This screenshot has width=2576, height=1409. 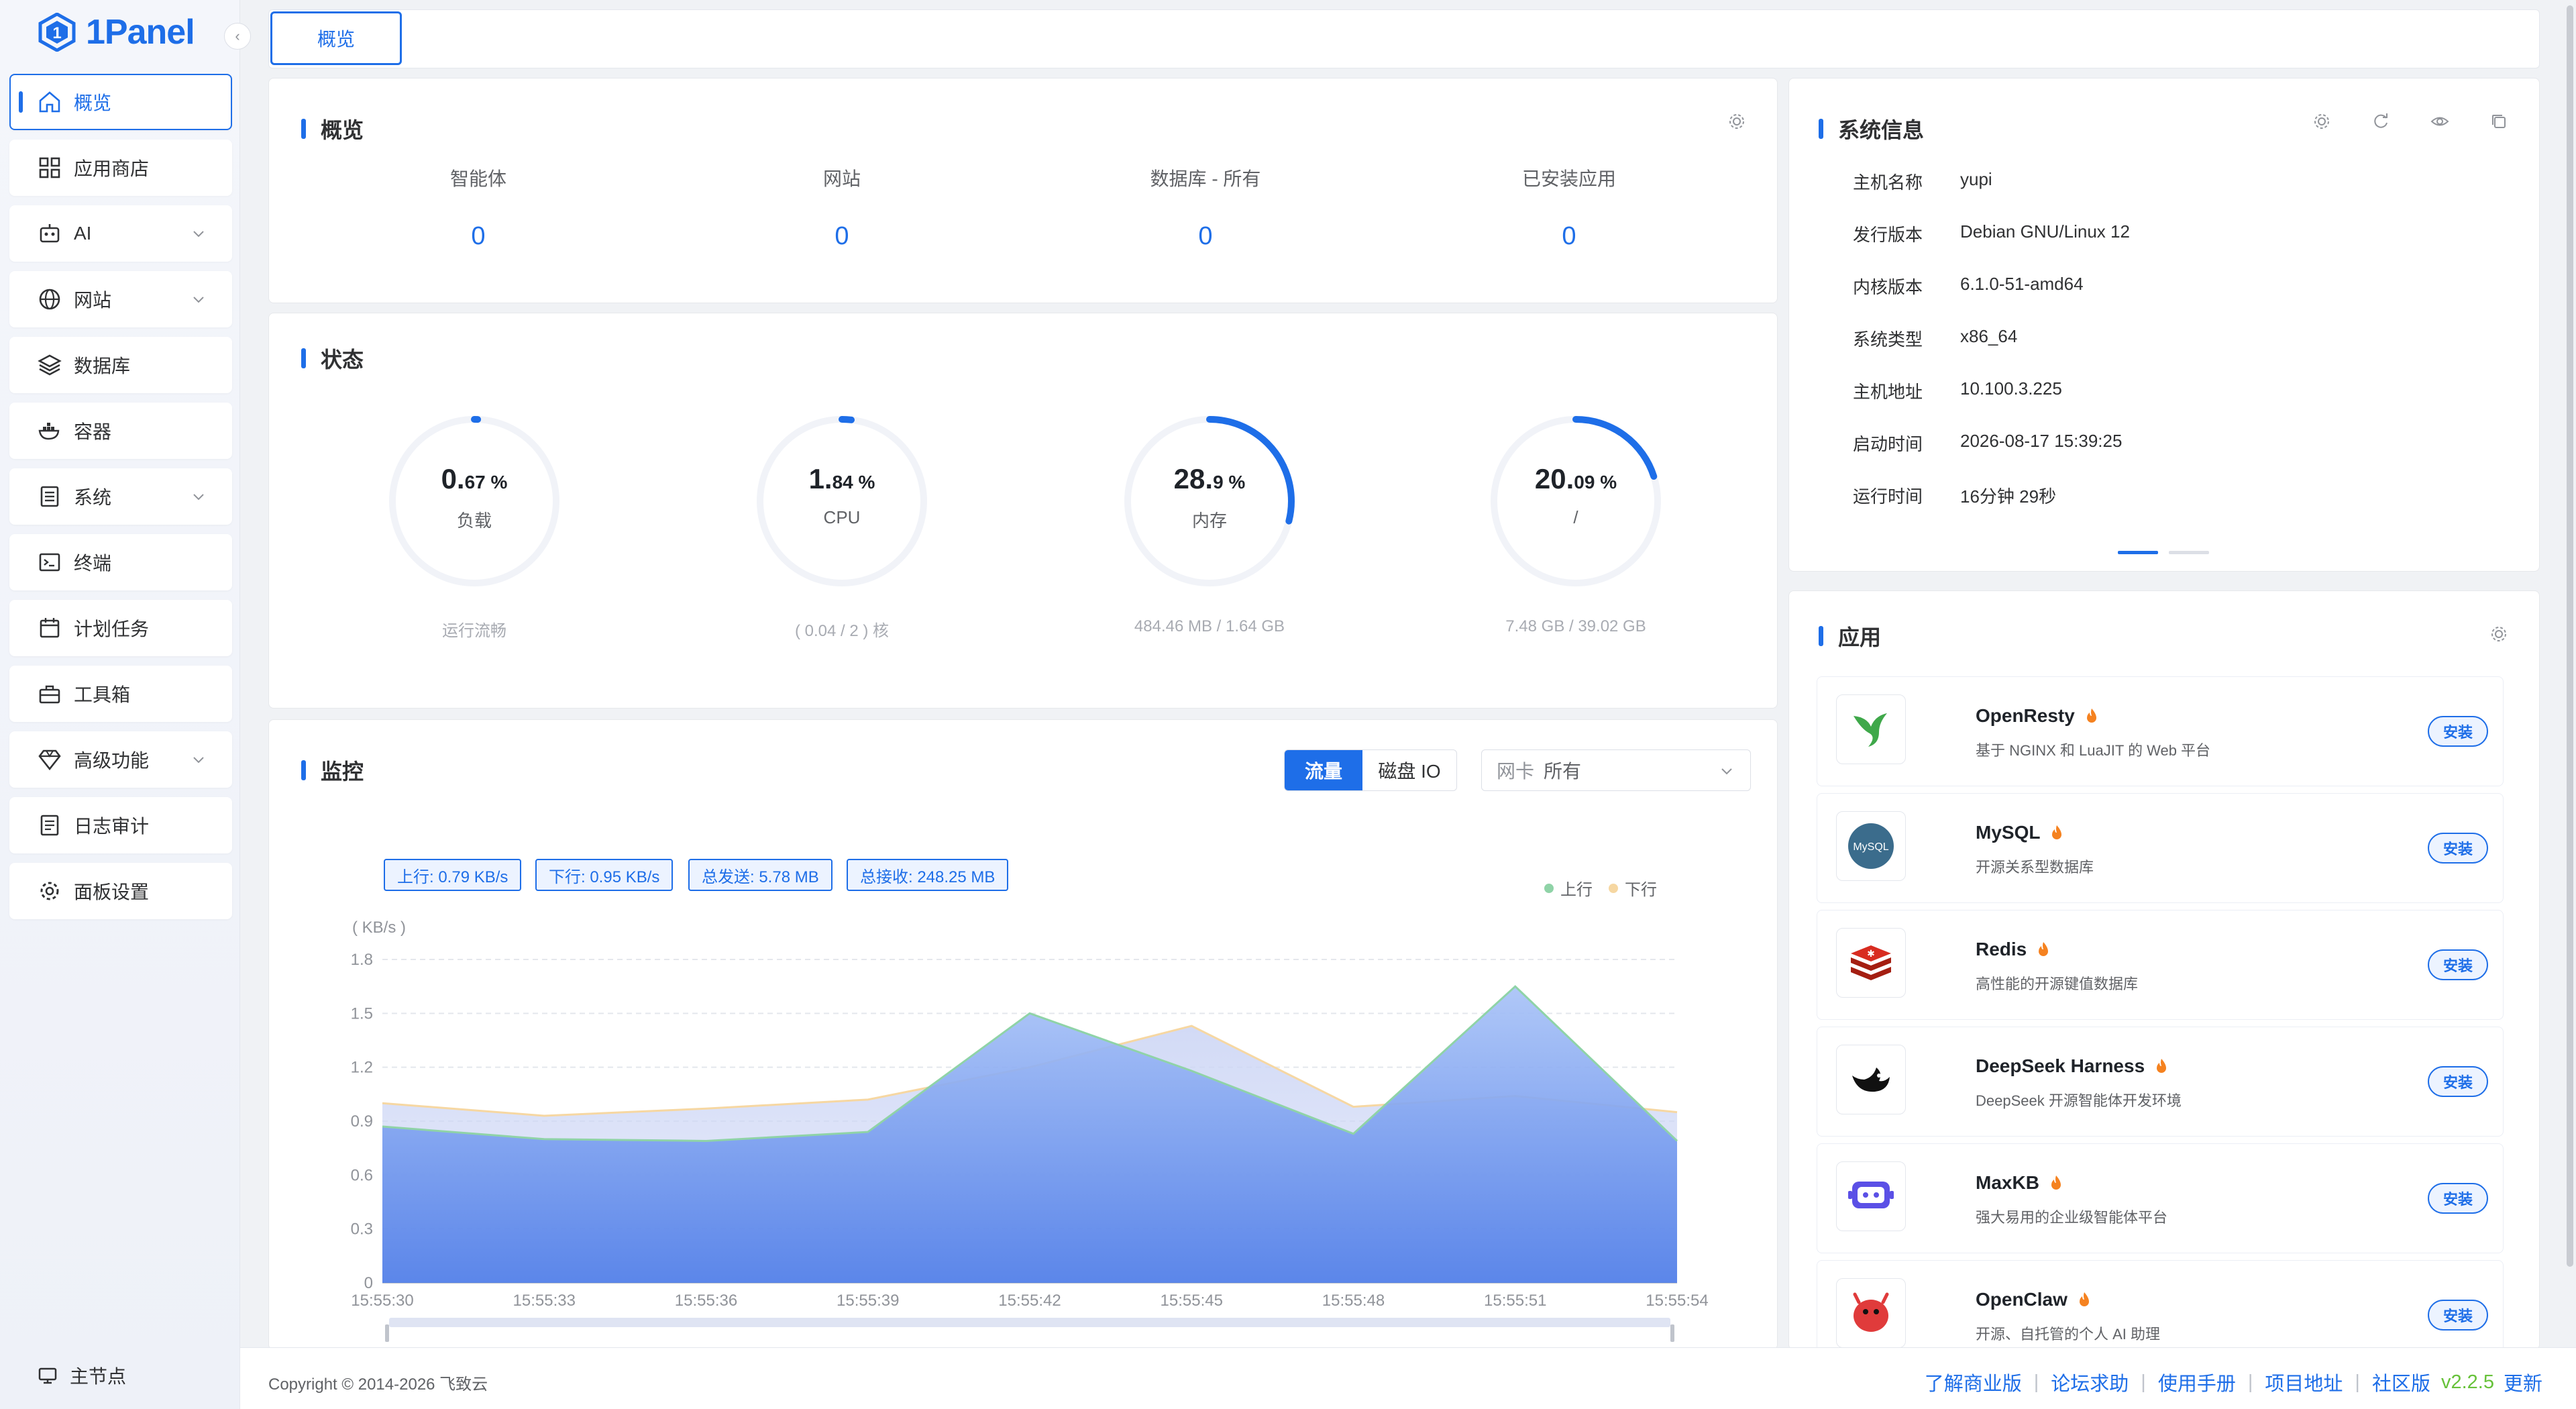 What do you see at coordinates (2037, 716) in the screenshot?
I see `app-name: OpenResty` at bounding box center [2037, 716].